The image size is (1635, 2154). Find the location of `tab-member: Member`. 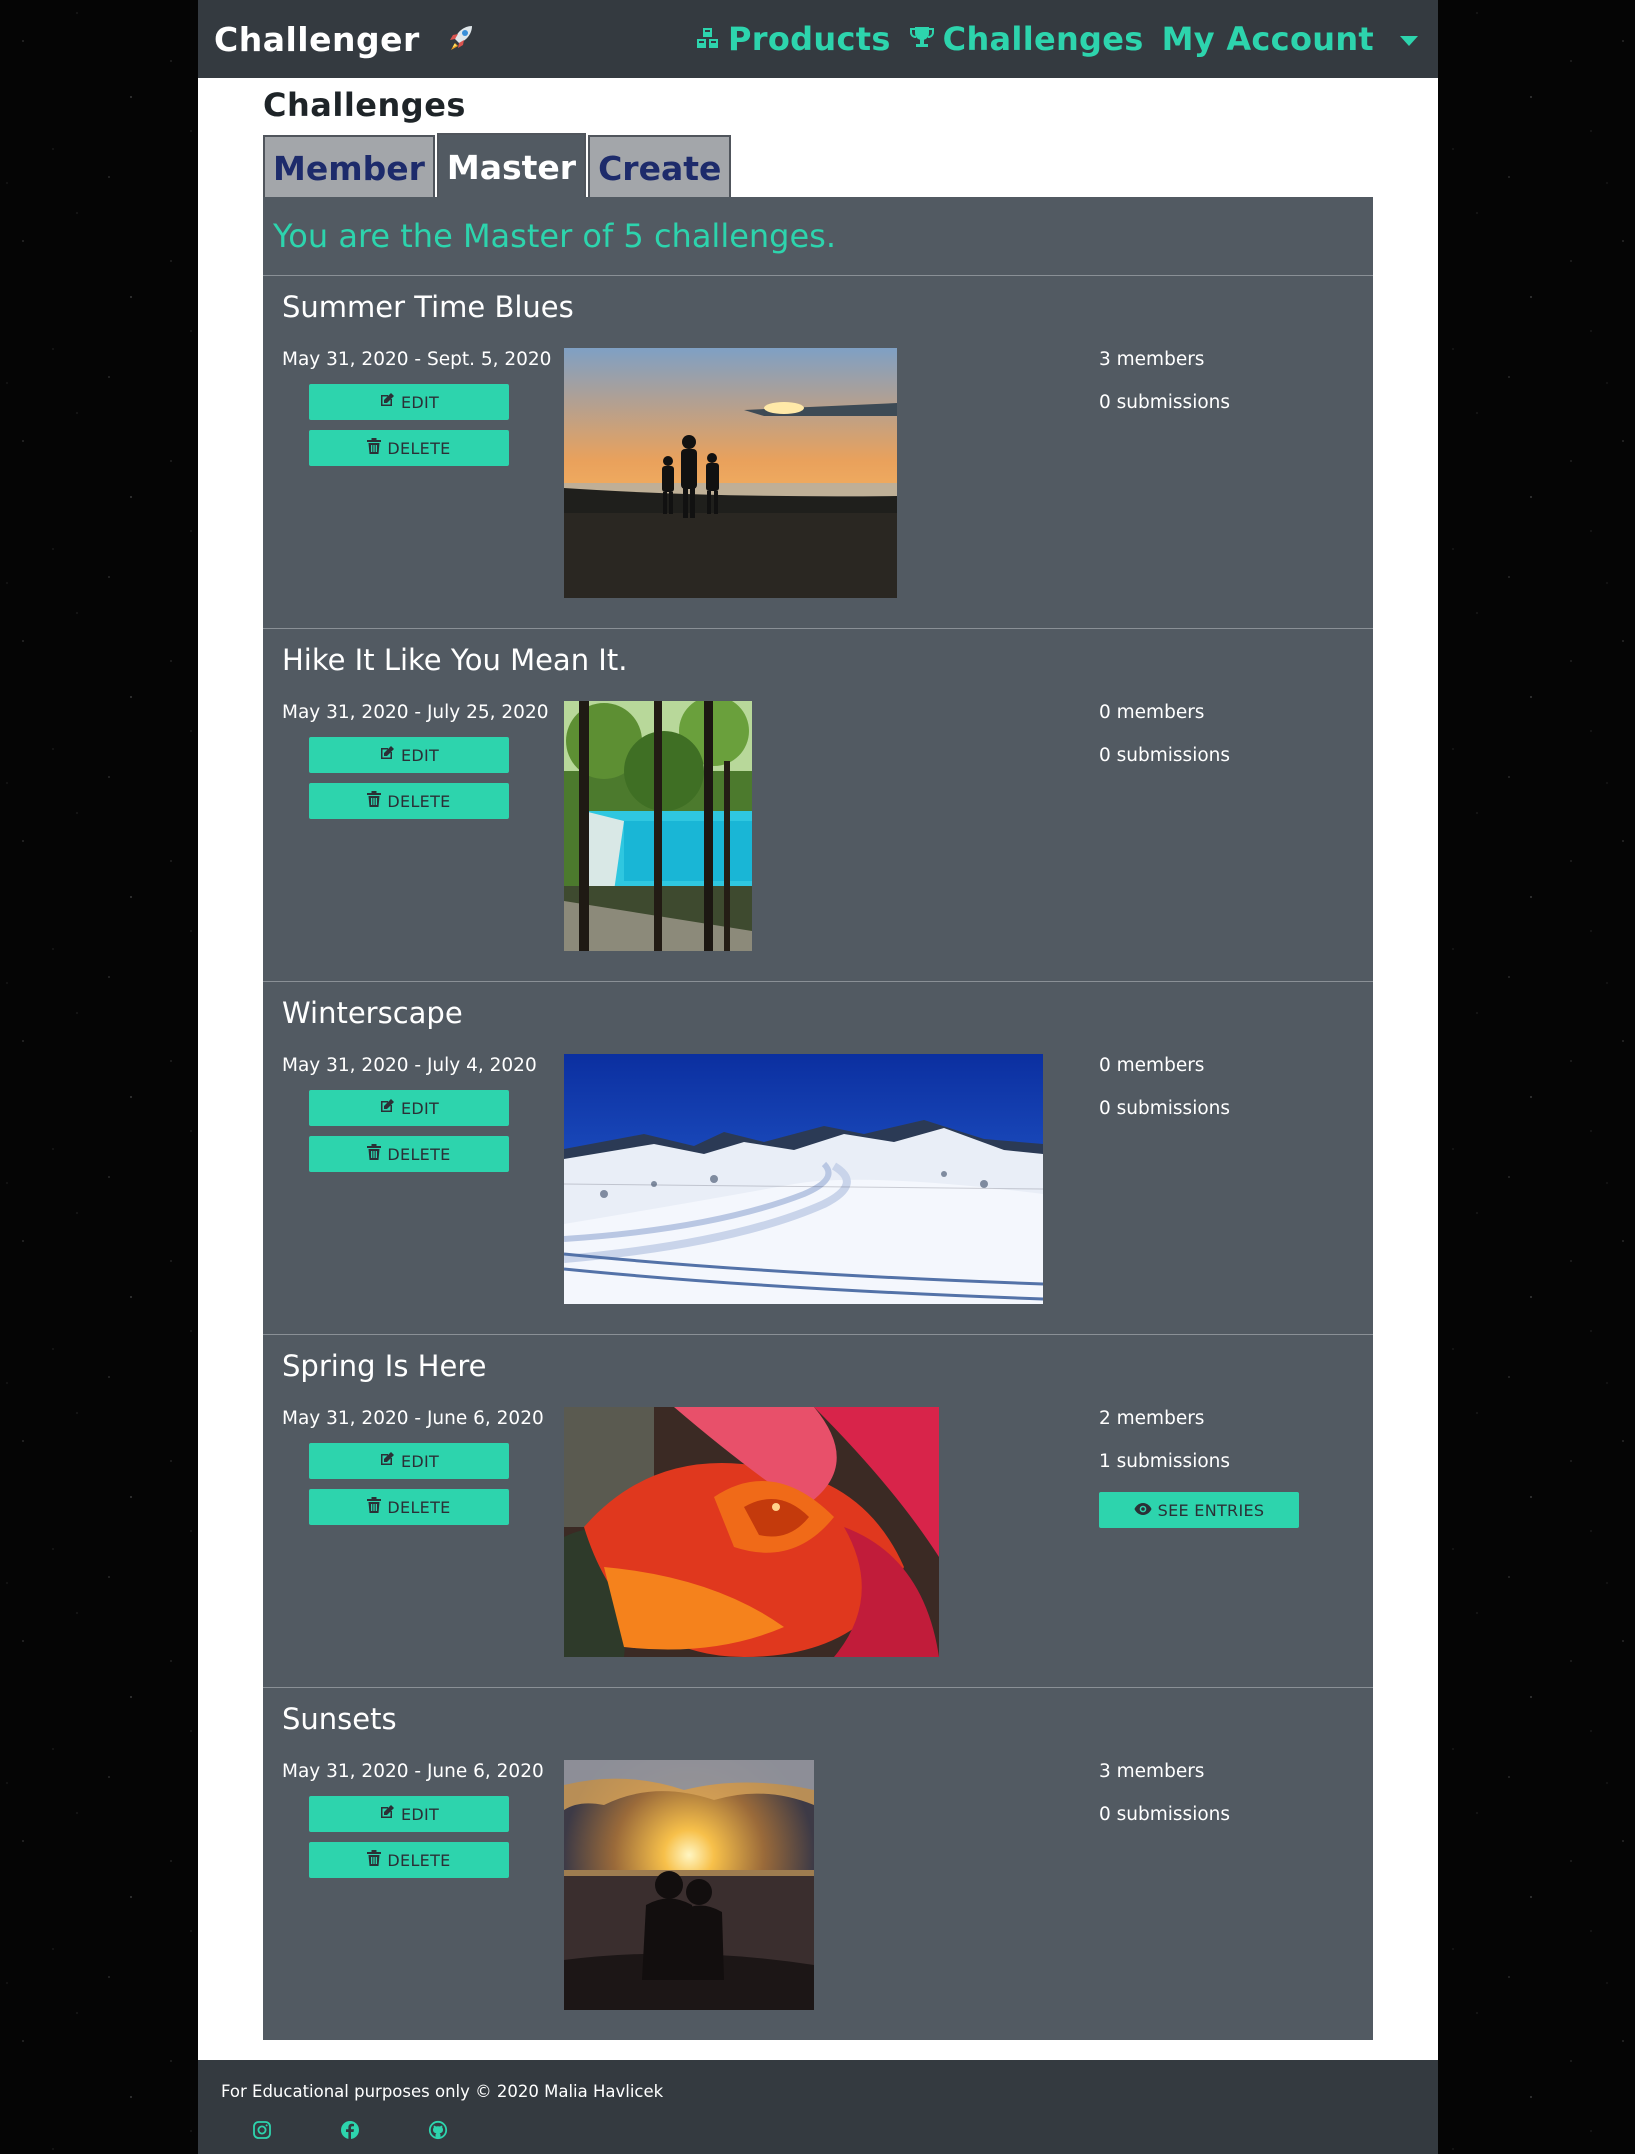

tab-member: Member is located at coordinates (349, 167).